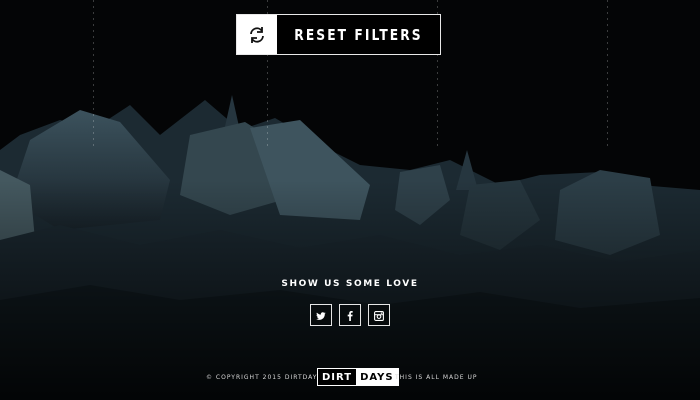 This screenshot has width=700, height=400. I want to click on twitter-icon, so click(321, 315).